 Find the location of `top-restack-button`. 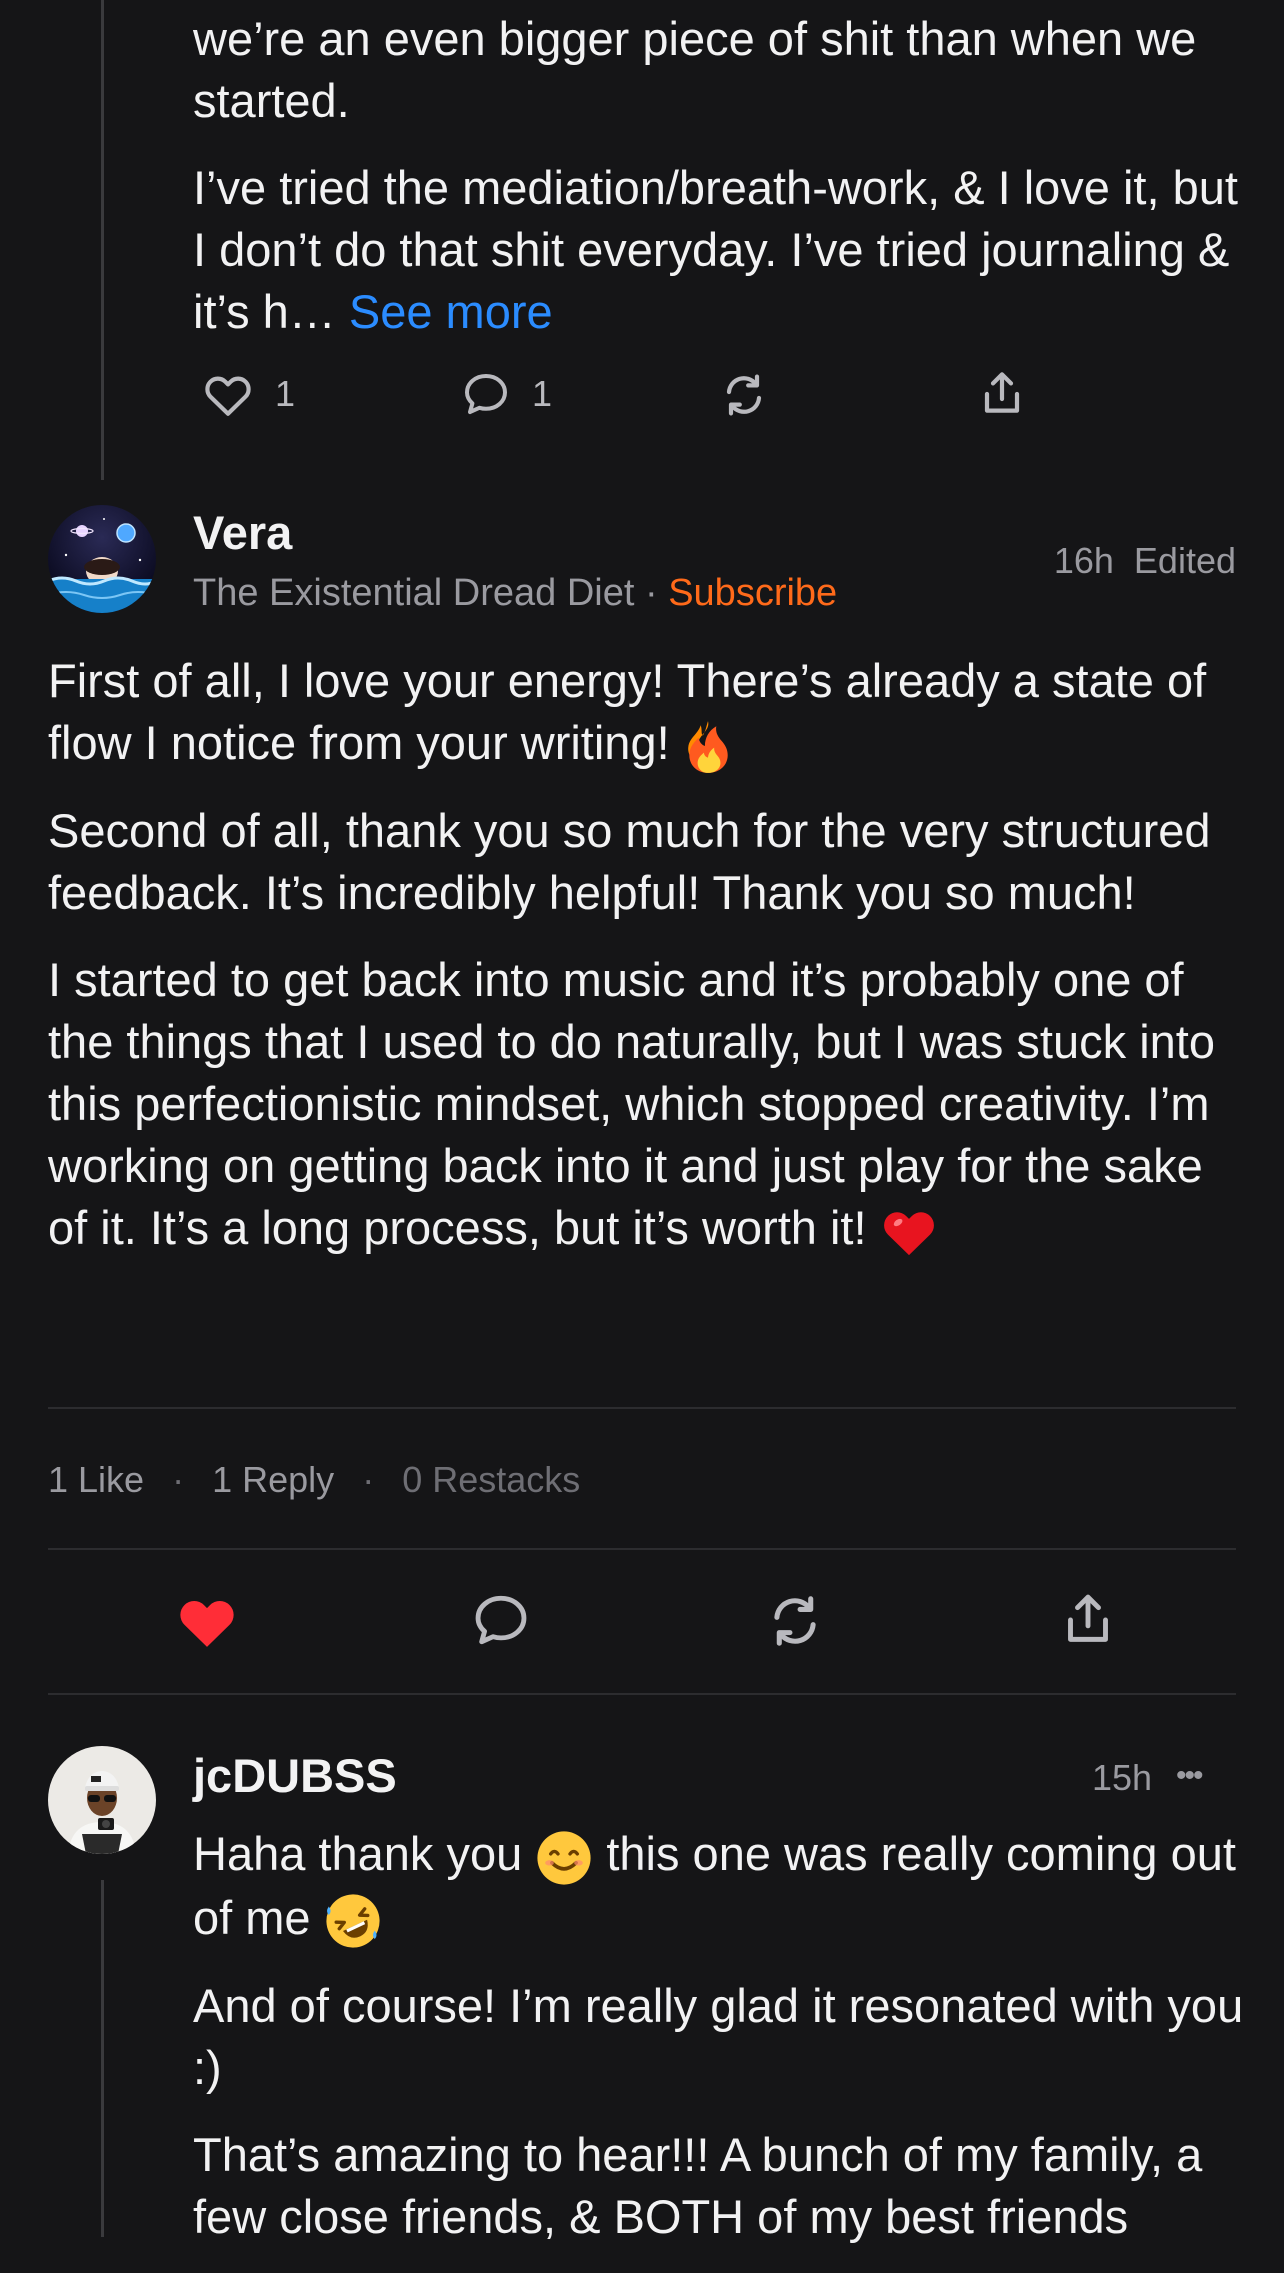

top-restack-button is located at coordinates (744, 395).